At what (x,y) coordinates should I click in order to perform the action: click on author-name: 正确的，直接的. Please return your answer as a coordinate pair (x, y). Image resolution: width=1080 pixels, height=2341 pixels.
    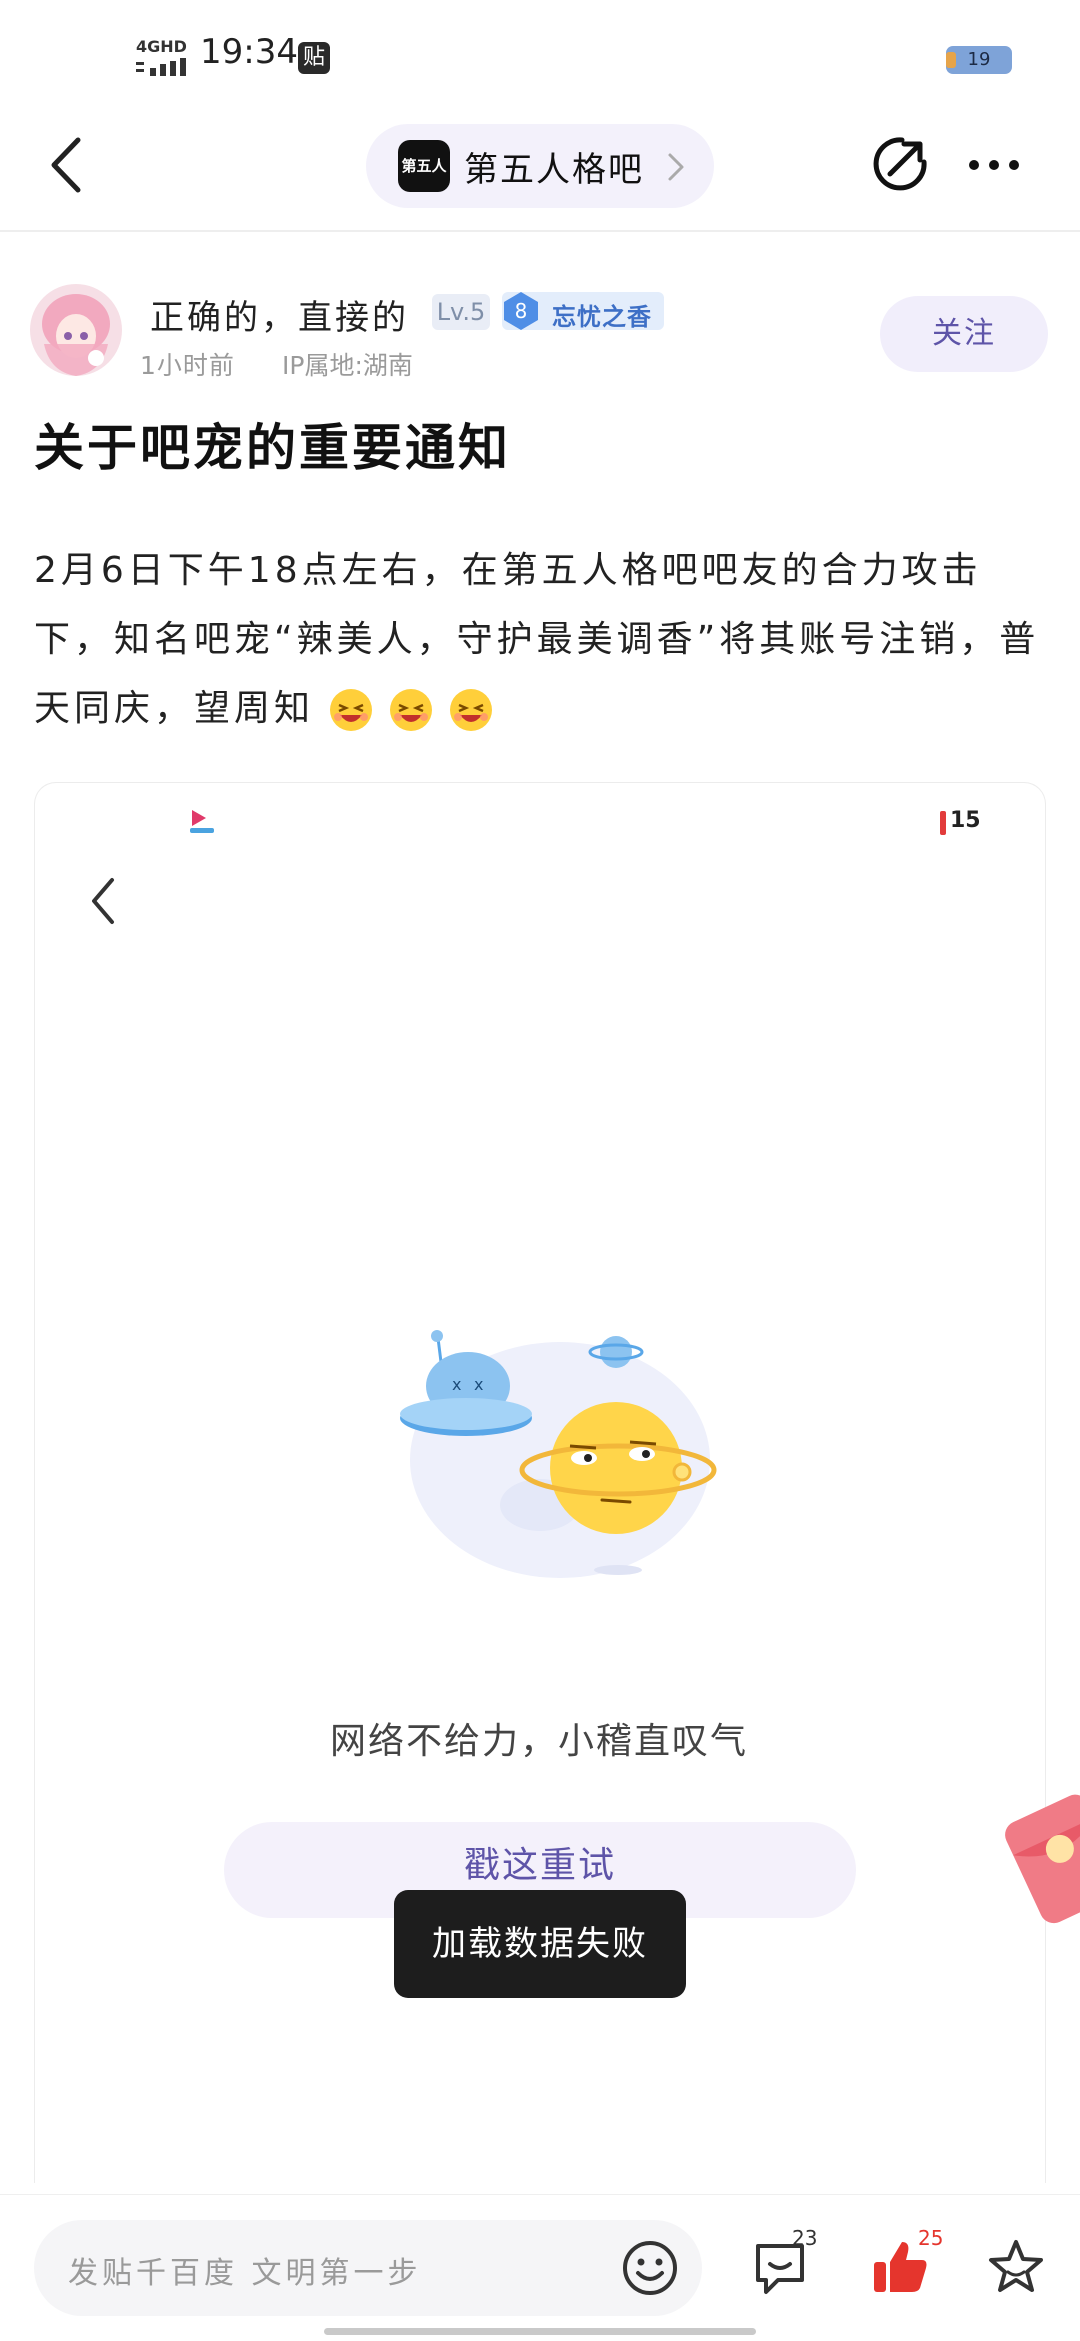
    Looking at the image, I should click on (279, 314).